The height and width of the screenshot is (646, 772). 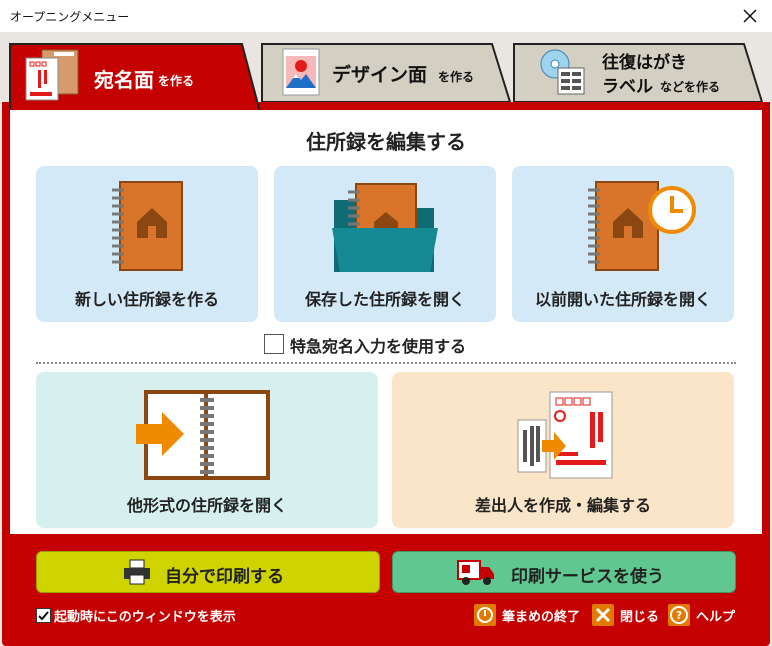 What do you see at coordinates (386, 363) in the screenshot?
I see `section-divider` at bounding box center [386, 363].